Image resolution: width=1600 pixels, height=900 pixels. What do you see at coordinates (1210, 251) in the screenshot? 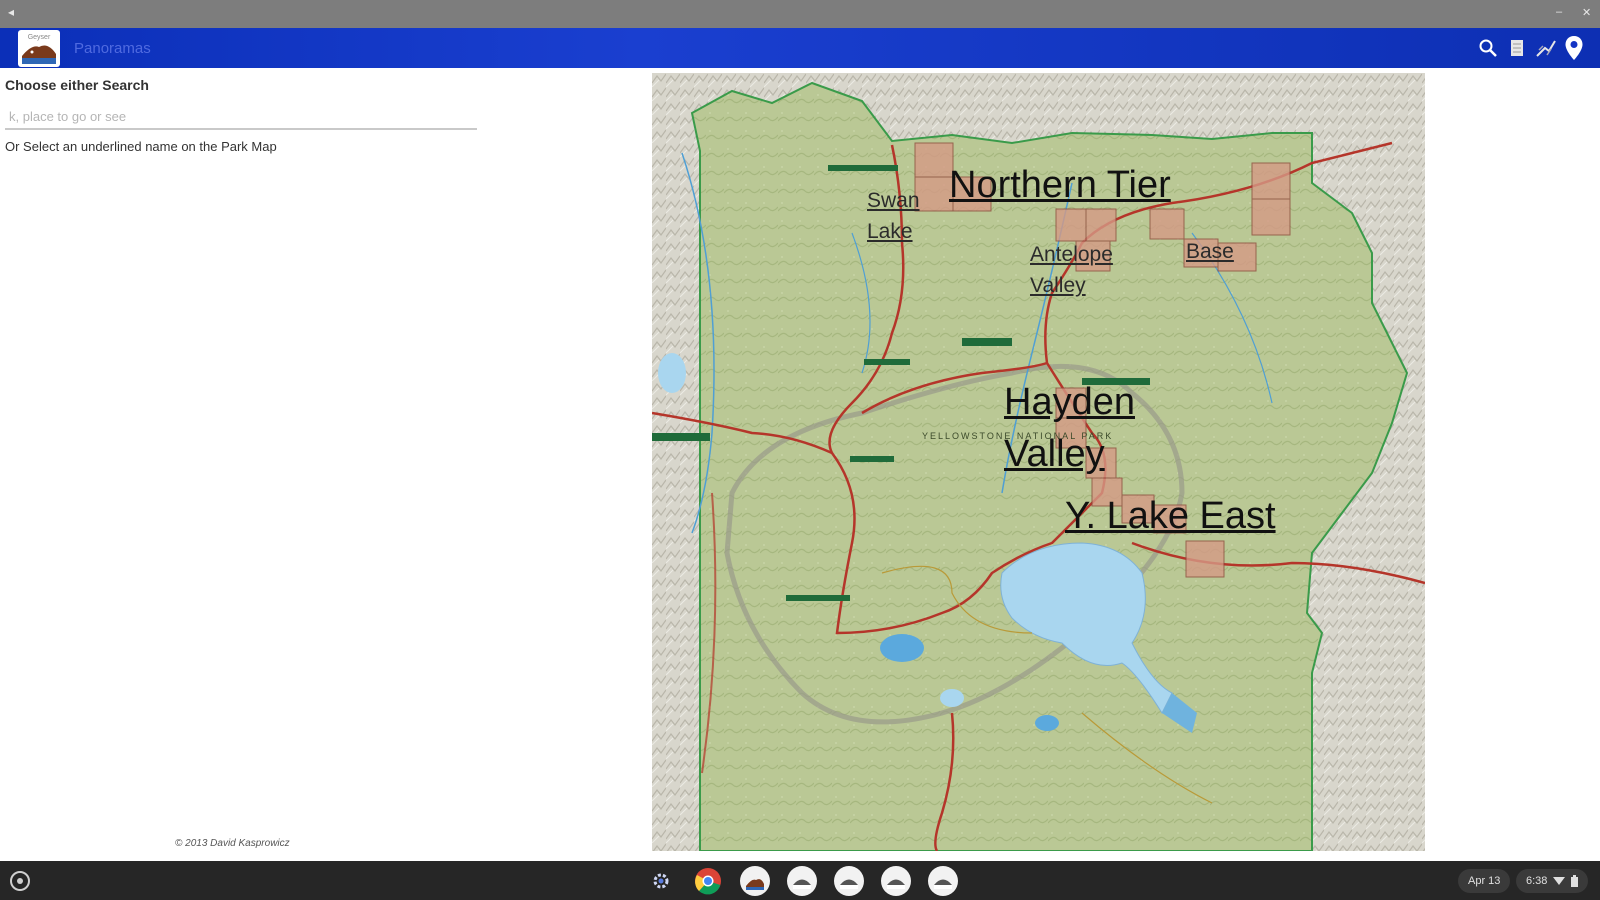
I see `map-link-base: Base` at bounding box center [1210, 251].